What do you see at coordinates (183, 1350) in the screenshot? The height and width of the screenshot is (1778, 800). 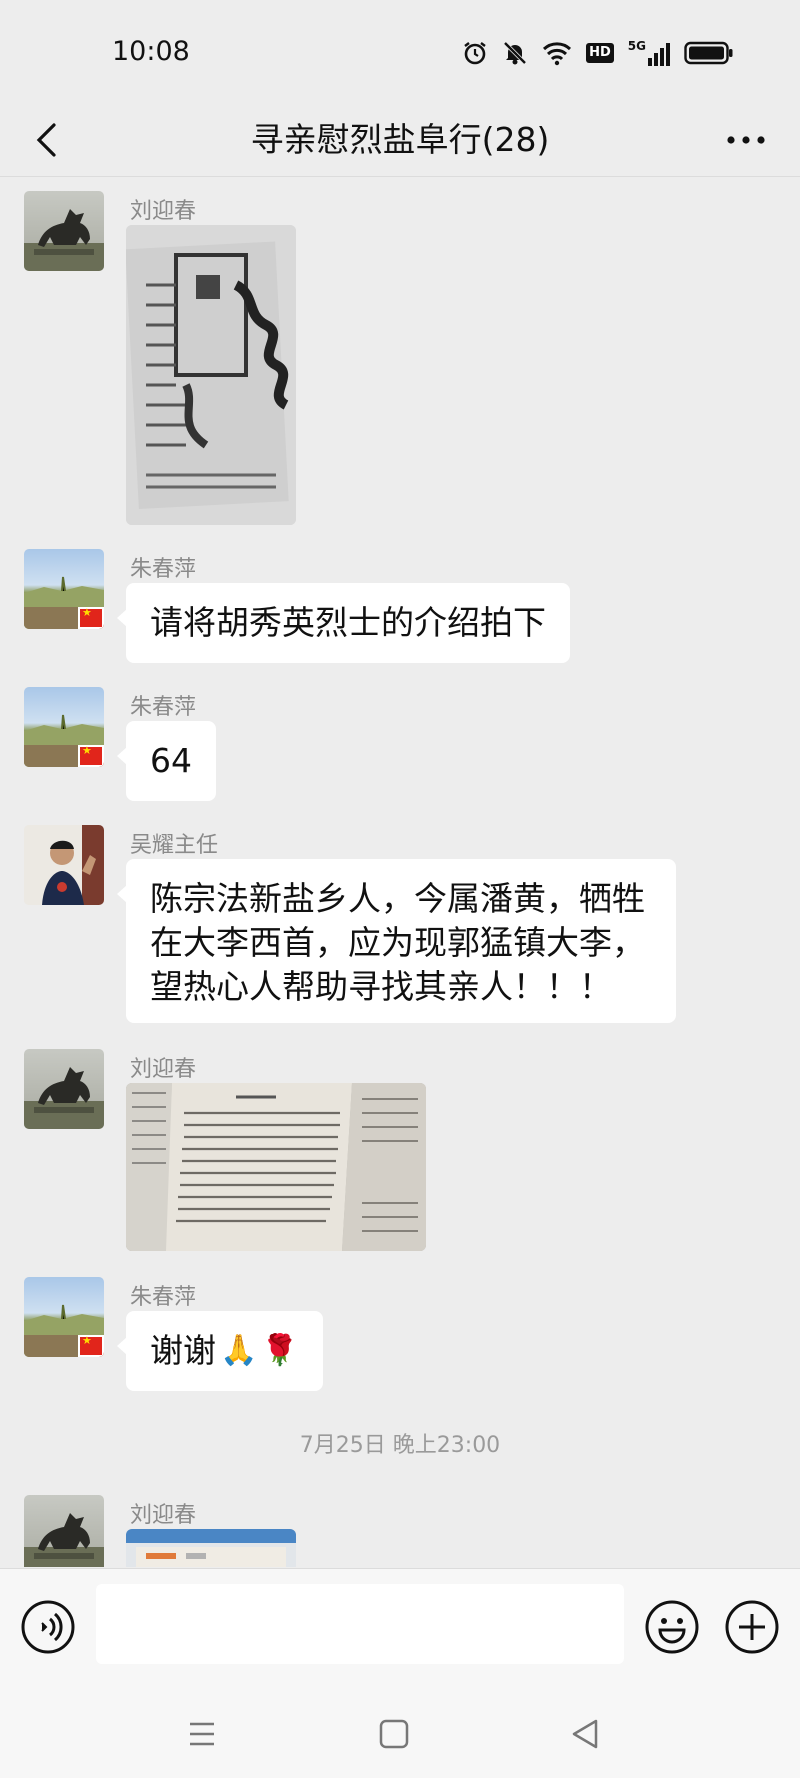 I see `message-text: 谢谢` at bounding box center [183, 1350].